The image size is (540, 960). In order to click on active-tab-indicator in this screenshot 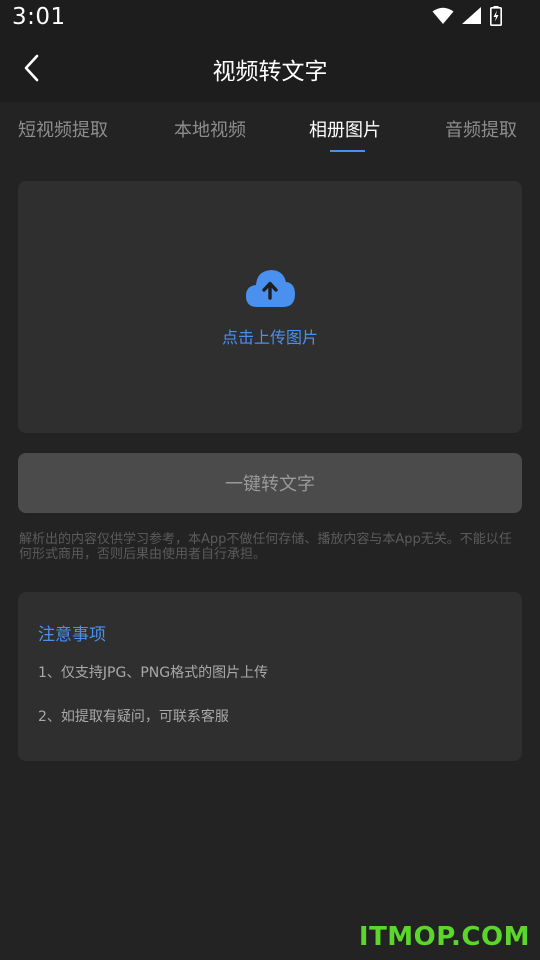, I will do `click(347, 151)`.